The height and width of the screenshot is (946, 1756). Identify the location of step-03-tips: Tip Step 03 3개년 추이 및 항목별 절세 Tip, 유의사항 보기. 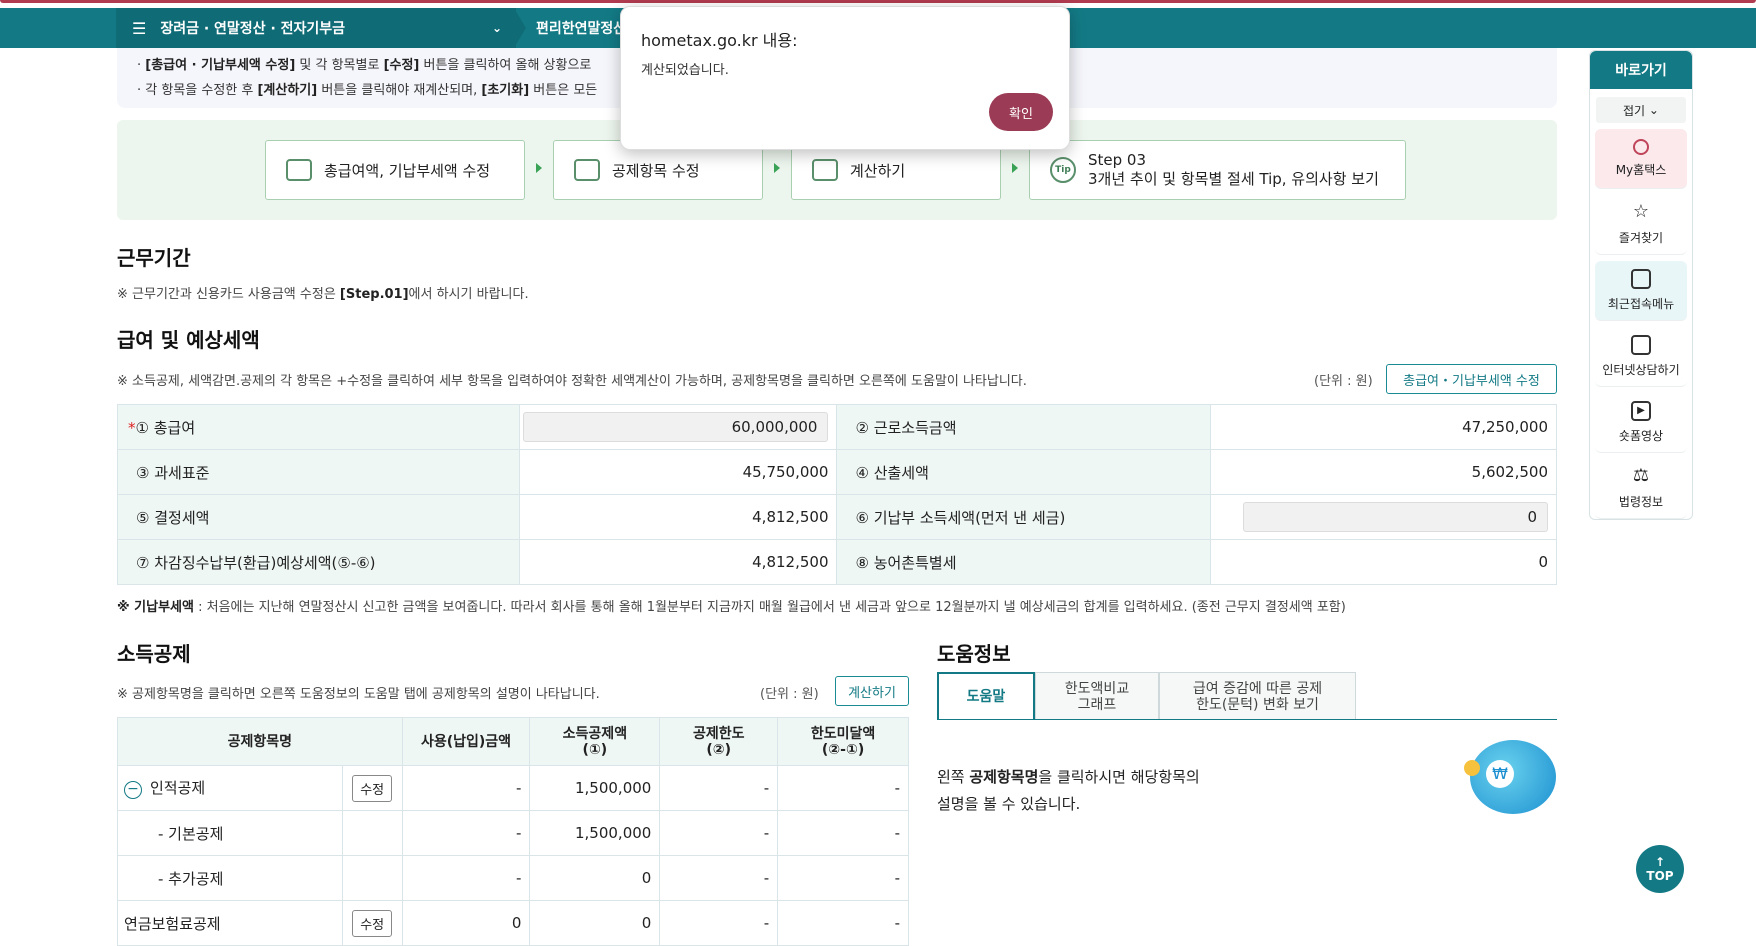
(1217, 170).